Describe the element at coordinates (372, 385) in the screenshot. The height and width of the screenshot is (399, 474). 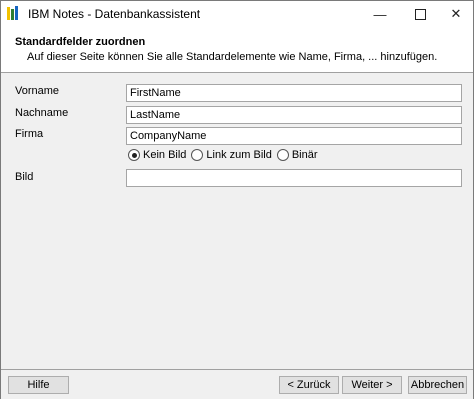
I see `next-button: Weiter >` at that location.